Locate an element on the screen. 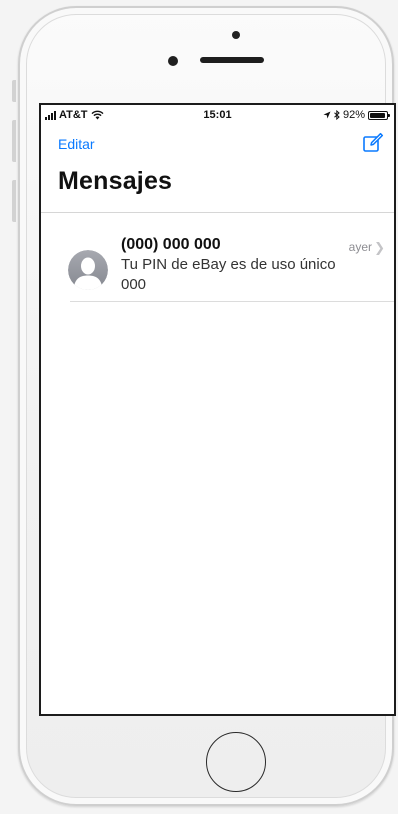 The height and width of the screenshot is (814, 398). volume-up-button is located at coordinates (14, 141).